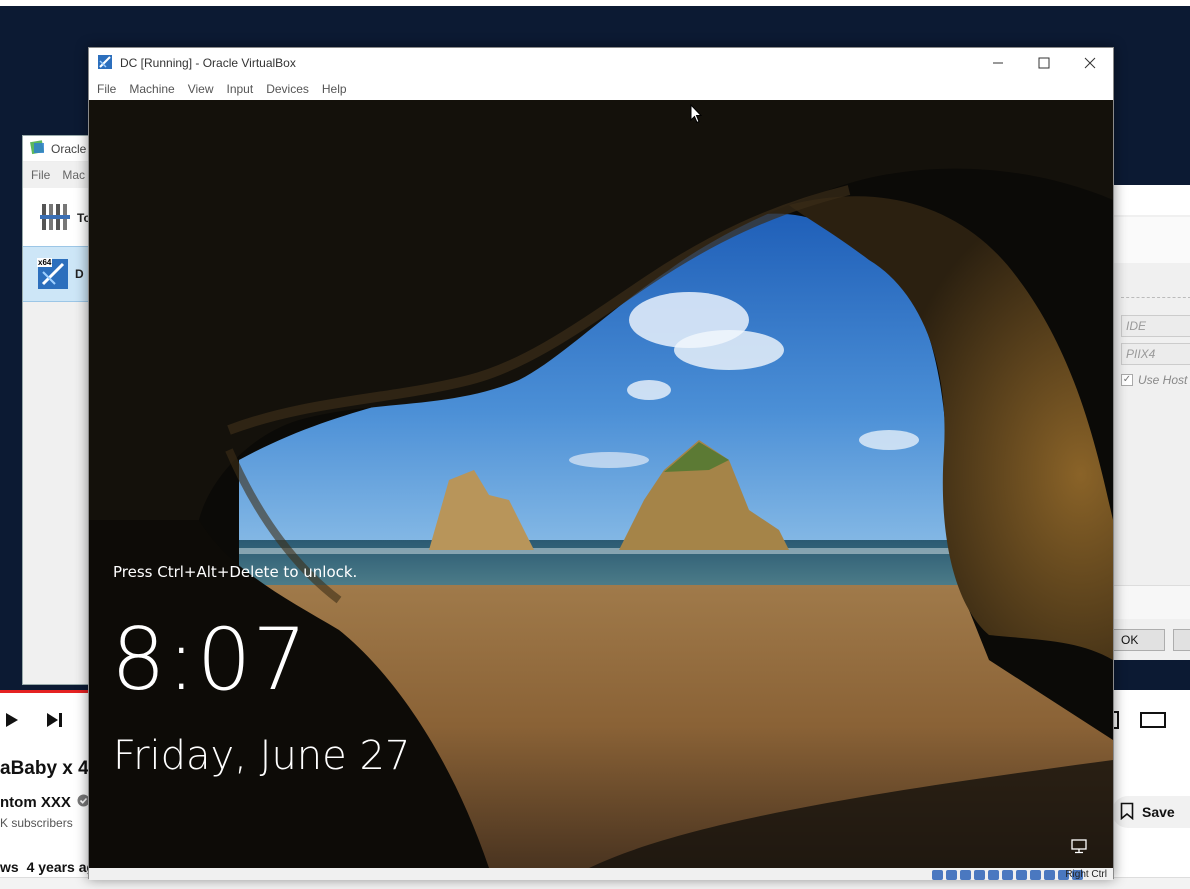 The height and width of the screenshot is (889, 1190). I want to click on maximize-button, so click(1044, 63).